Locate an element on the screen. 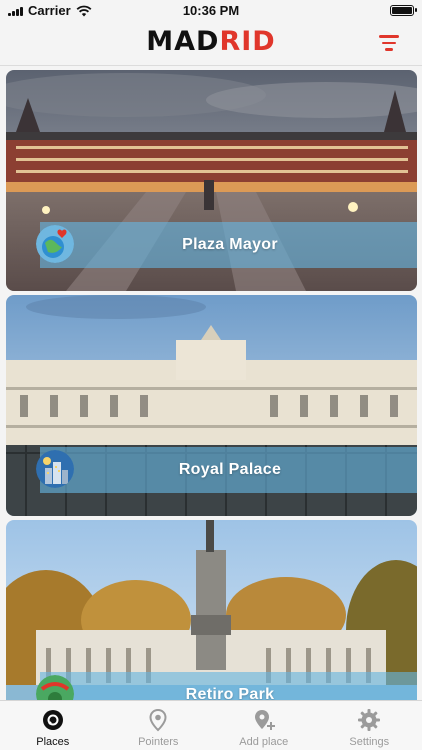 The width and height of the screenshot is (422, 750). place-title-banner: Retiro Park is located at coordinates (228, 686).